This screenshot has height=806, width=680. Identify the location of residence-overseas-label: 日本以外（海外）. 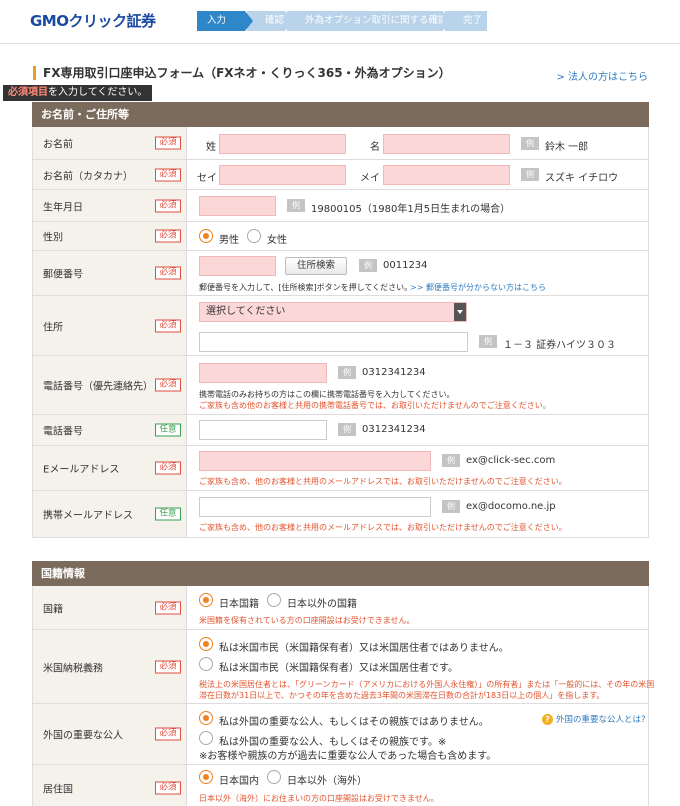
(327, 781).